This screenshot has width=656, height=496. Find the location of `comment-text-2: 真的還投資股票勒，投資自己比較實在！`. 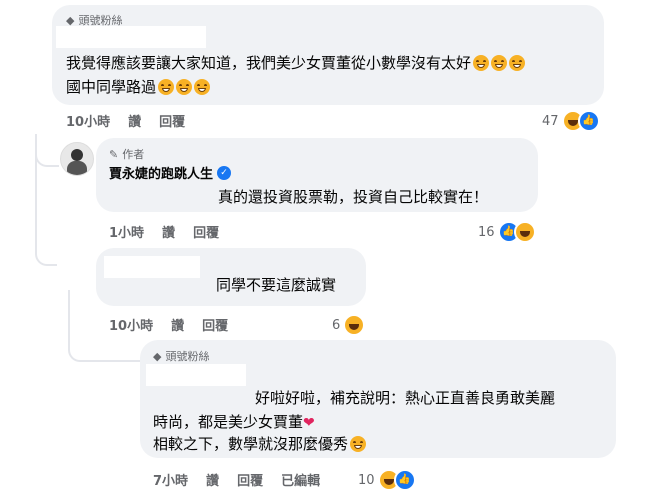

comment-text-2: 真的還投資股票勒，投資自己比較實在！ is located at coordinates (353, 197).